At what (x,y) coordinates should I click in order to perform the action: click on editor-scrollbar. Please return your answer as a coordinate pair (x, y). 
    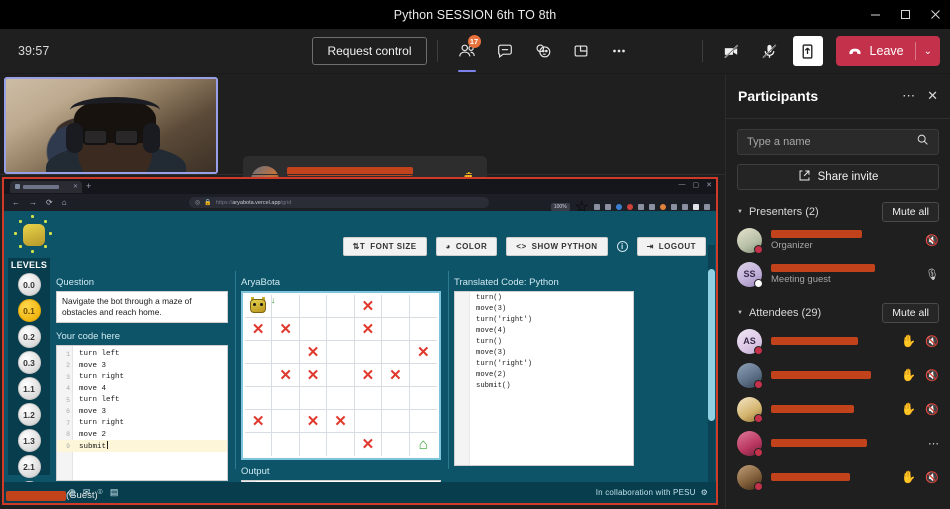
    Looking at the image, I should click on (223, 413).